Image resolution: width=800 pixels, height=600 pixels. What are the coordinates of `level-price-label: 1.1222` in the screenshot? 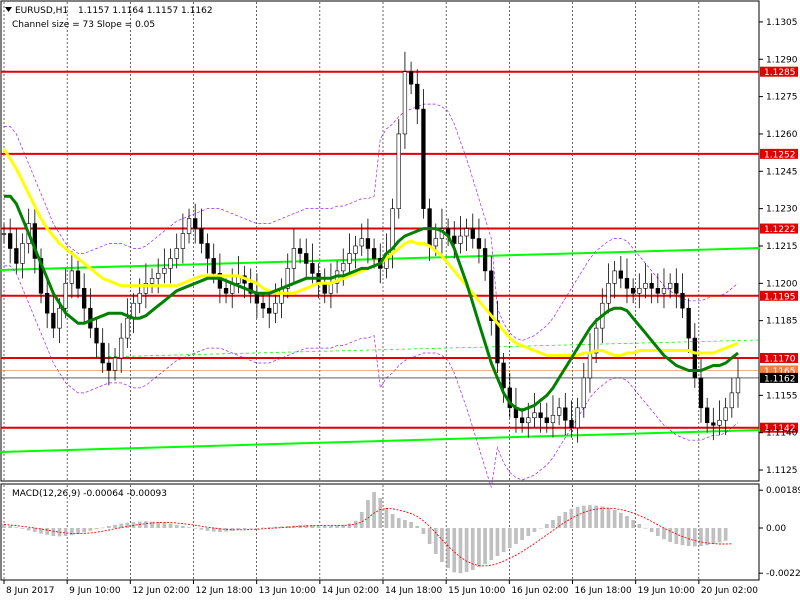 It's located at (780, 230).